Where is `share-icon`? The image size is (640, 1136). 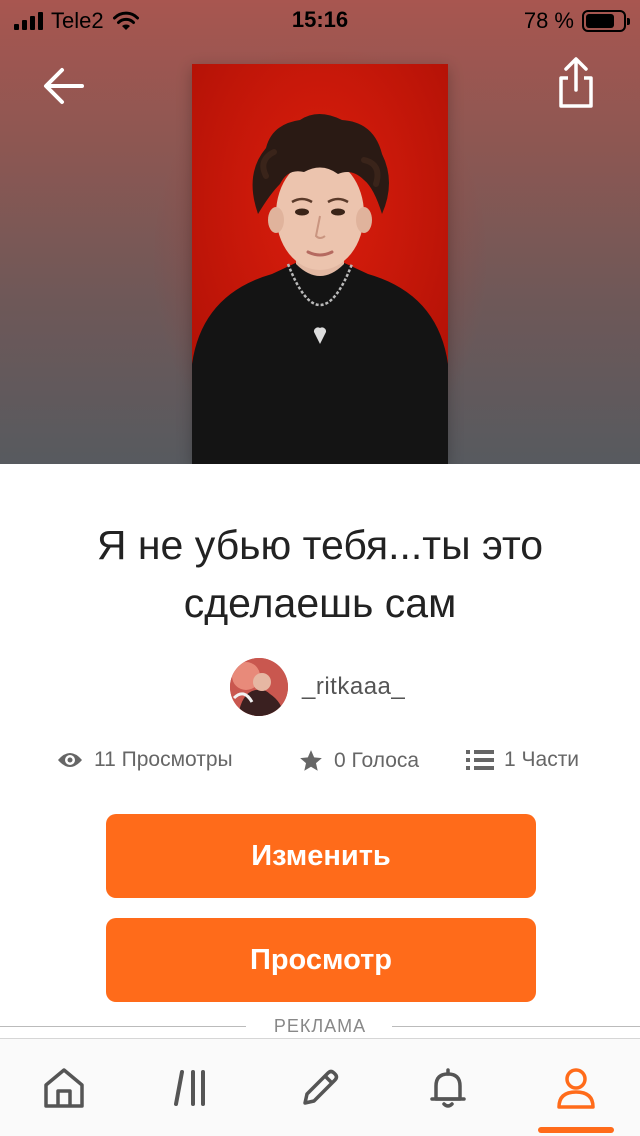 share-icon is located at coordinates (576, 82).